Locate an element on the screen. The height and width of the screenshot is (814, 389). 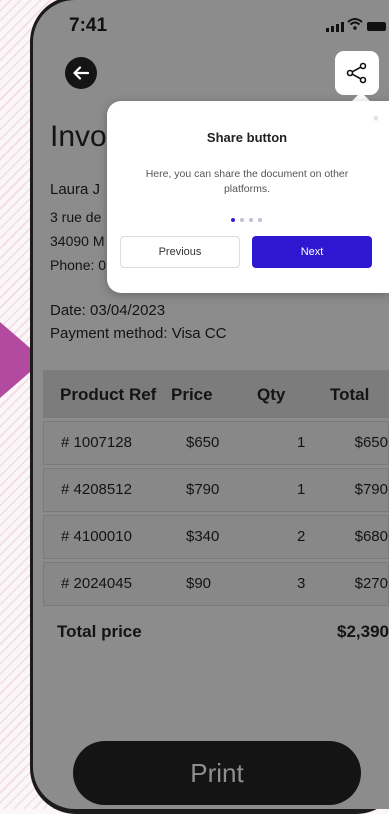
header-price: Price is located at coordinates (192, 394).